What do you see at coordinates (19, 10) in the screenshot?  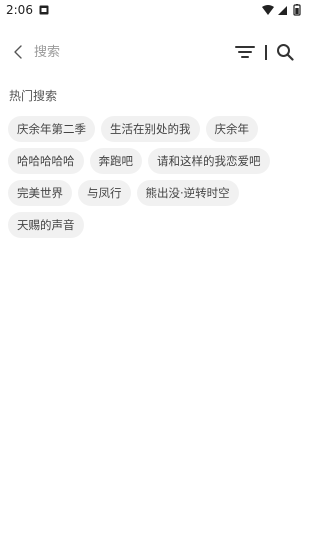 I see `status-time: 2:06` at bounding box center [19, 10].